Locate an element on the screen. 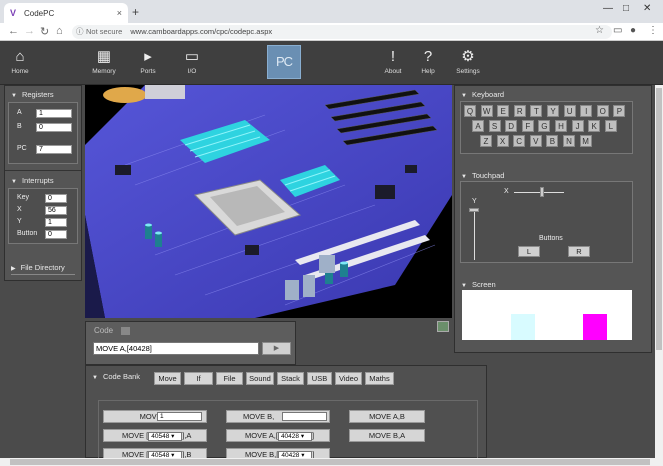 The height and width of the screenshot is (466, 663). toolbar-settings: ⚙ Settings is located at coordinates (468, 60).